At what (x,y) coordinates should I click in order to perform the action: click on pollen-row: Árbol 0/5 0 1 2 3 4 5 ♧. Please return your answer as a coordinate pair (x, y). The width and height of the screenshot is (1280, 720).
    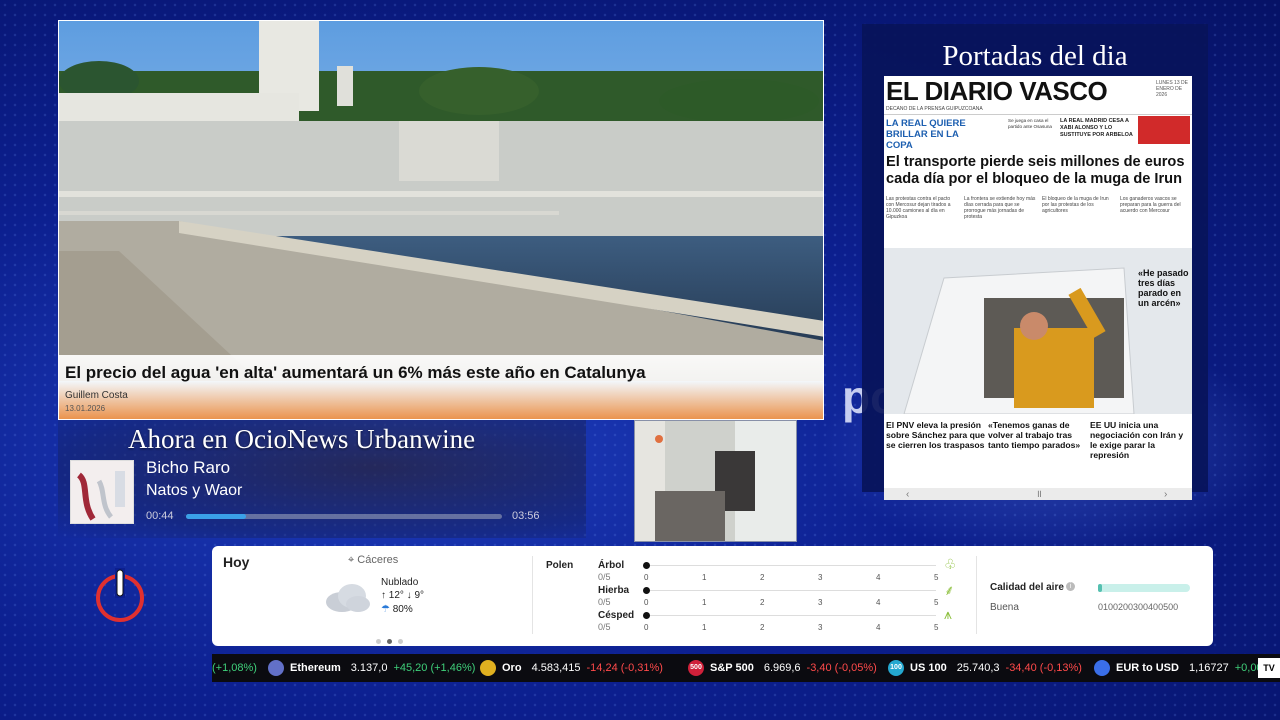
    Looking at the image, I should click on (777, 570).